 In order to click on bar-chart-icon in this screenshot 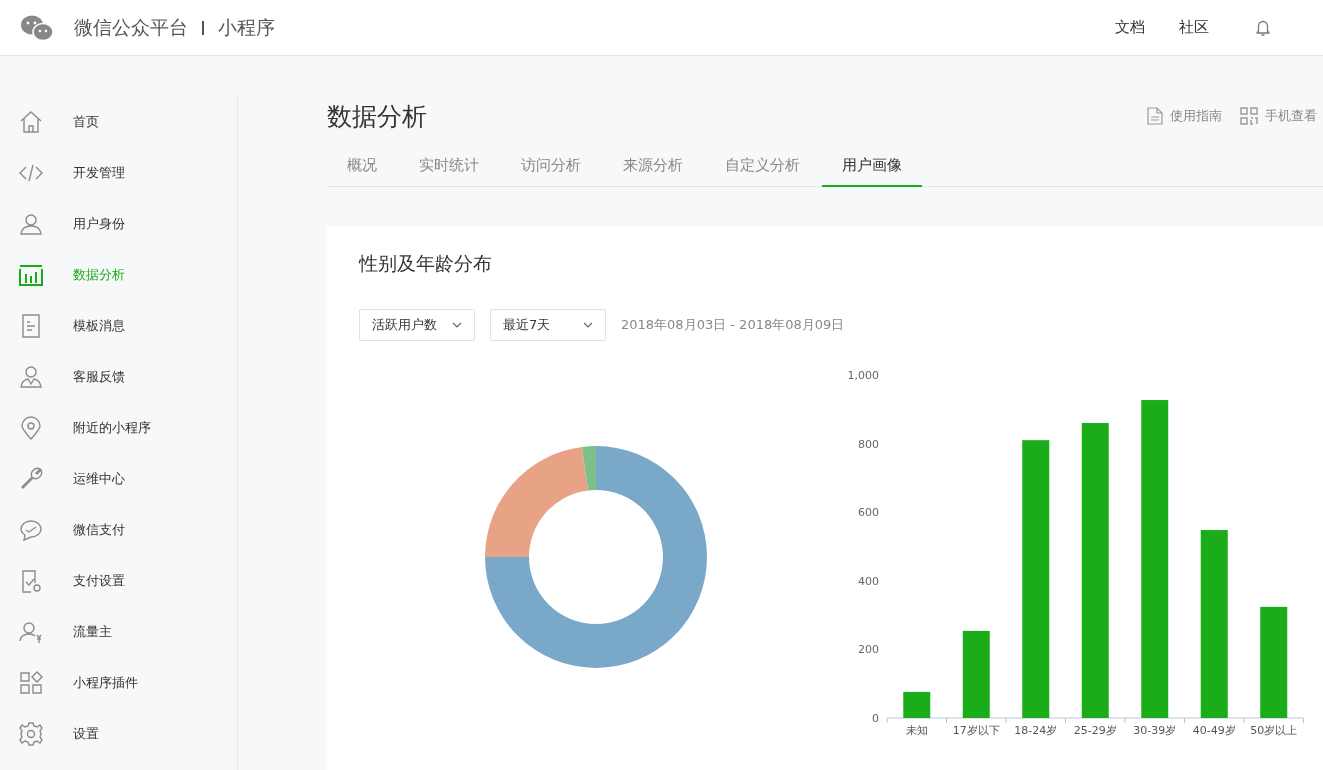, I will do `click(31, 274)`.